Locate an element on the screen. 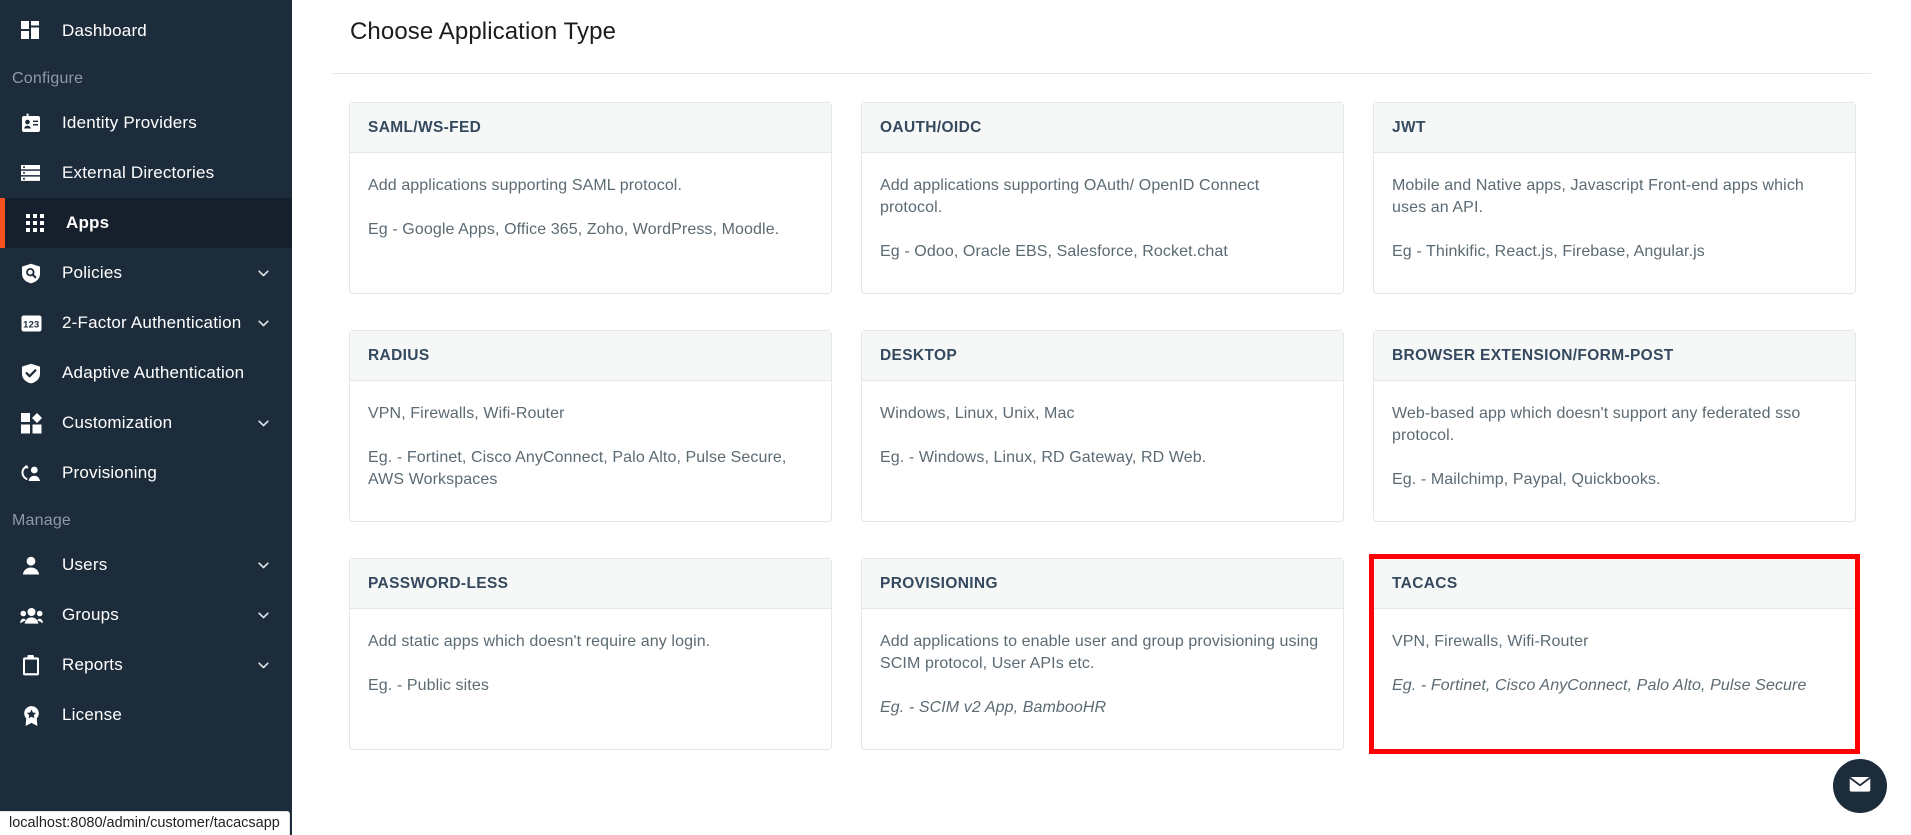 The height and width of the screenshot is (835, 1911). sidebar-item-label: Users is located at coordinates (85, 564).